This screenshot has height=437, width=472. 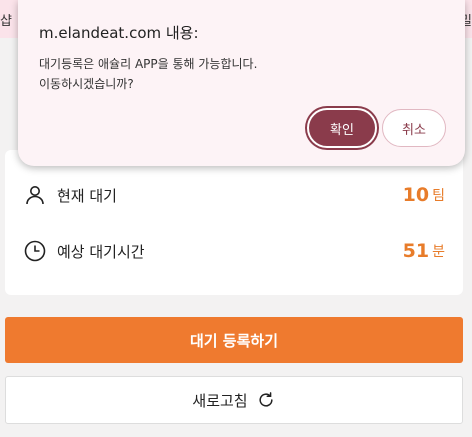 What do you see at coordinates (416, 251) in the screenshot?
I see `estimated-wait-value: 51` at bounding box center [416, 251].